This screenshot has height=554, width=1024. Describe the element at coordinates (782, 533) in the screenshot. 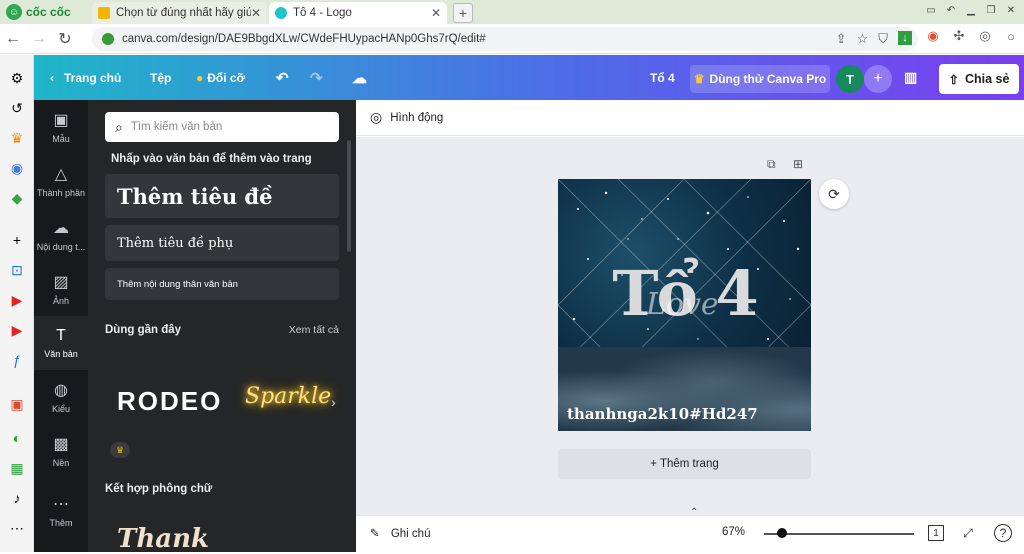

I see `zoom-slider-knob` at that location.